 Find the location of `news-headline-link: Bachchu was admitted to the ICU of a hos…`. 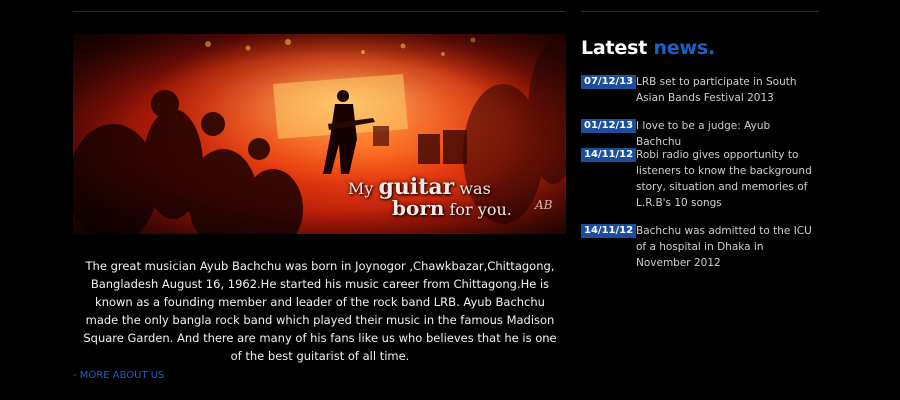

news-headline-link: Bachchu was admitted to the ICU of a hos… is located at coordinates (727, 247).